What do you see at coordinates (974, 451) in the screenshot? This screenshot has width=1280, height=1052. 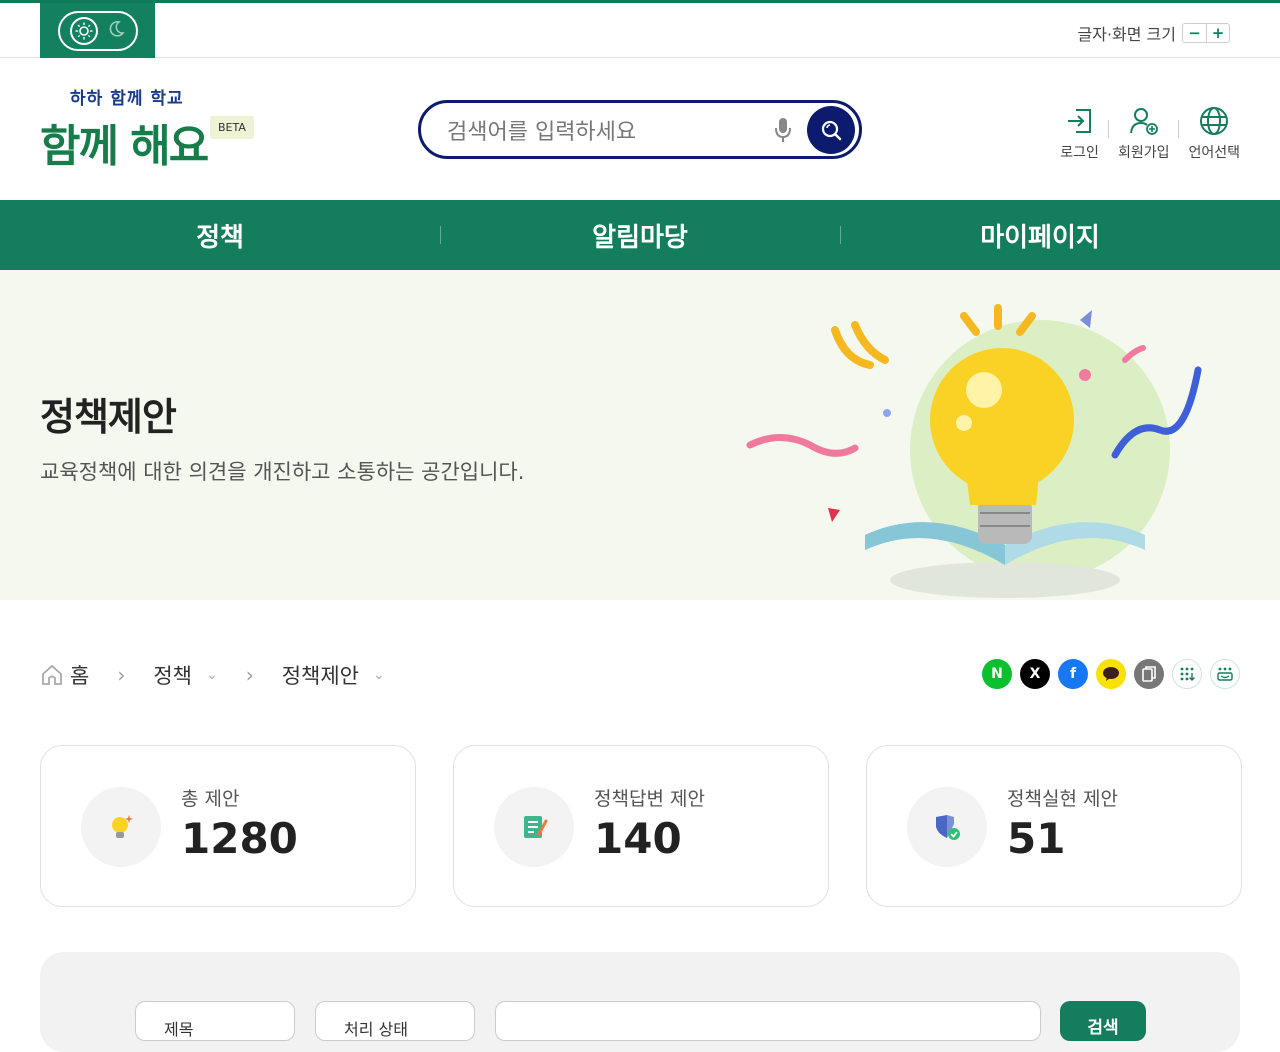 I see `lightbulb-book-illustration` at bounding box center [974, 451].